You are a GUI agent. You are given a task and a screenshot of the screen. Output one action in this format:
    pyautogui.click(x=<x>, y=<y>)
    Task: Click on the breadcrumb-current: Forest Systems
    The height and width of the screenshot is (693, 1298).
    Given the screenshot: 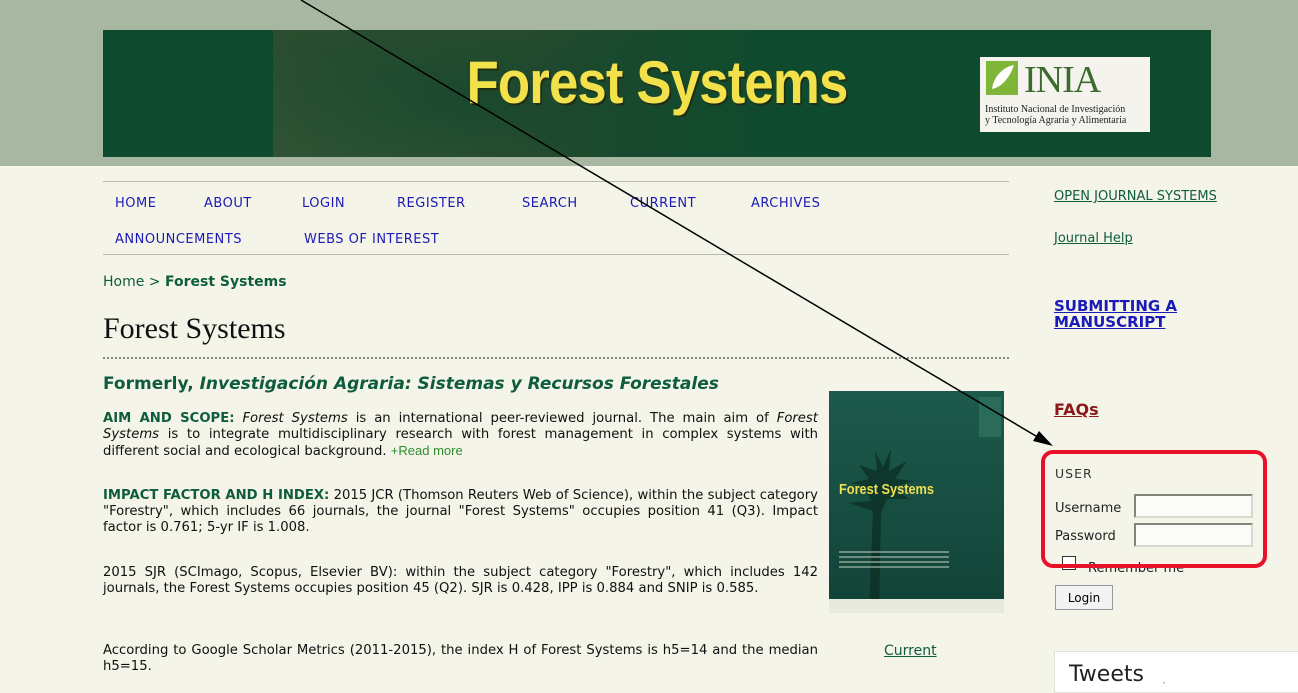 What is the action you would take?
    pyautogui.click(x=226, y=282)
    